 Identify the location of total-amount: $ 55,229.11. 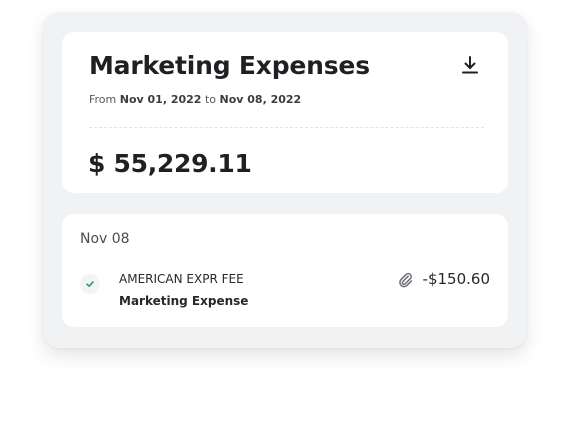
(170, 163).